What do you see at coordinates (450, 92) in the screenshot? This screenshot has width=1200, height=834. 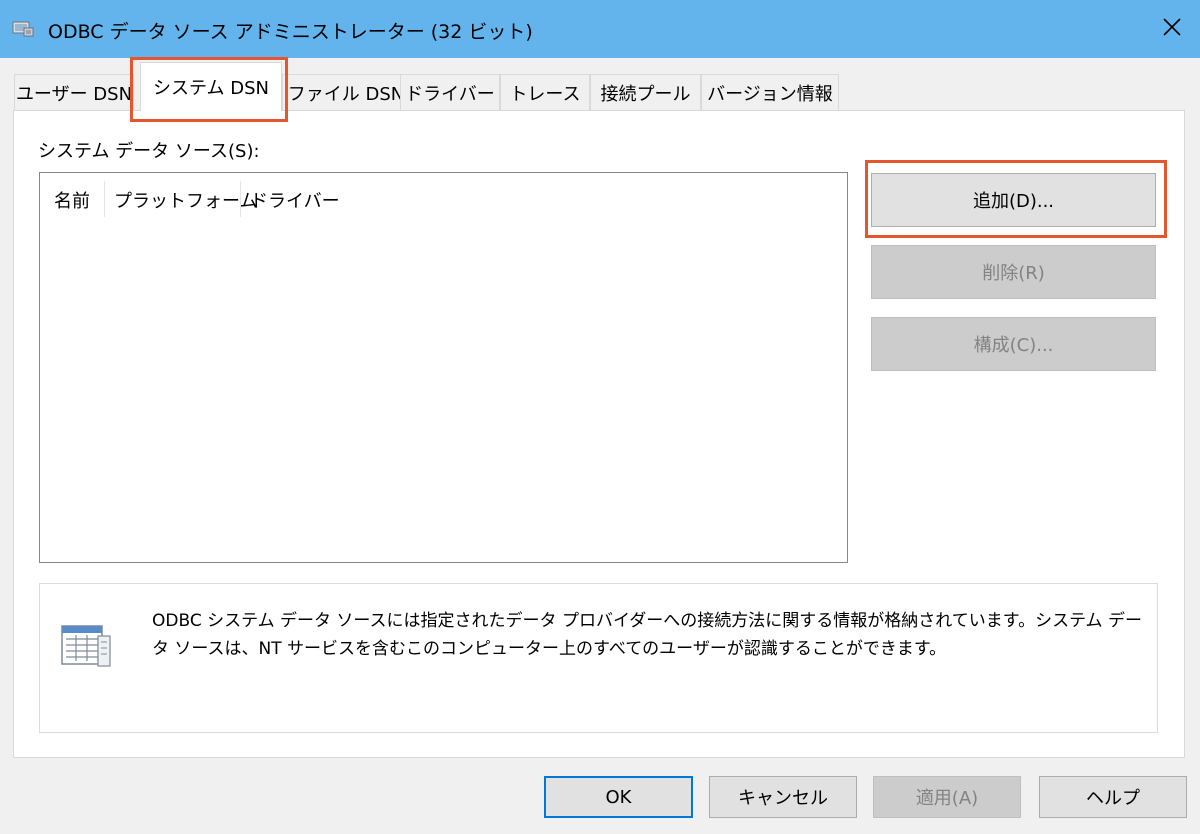 I see `tab-drivers: ドライバー` at bounding box center [450, 92].